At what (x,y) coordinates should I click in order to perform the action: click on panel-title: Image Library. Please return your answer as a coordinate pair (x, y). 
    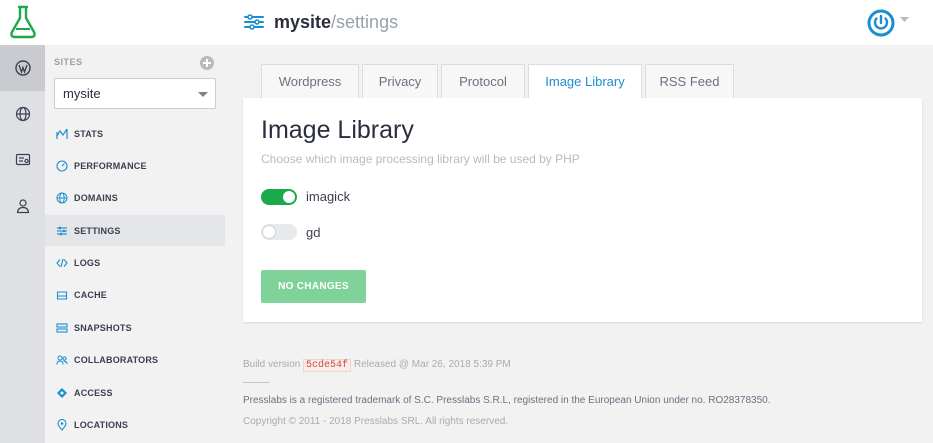
    Looking at the image, I should click on (337, 130).